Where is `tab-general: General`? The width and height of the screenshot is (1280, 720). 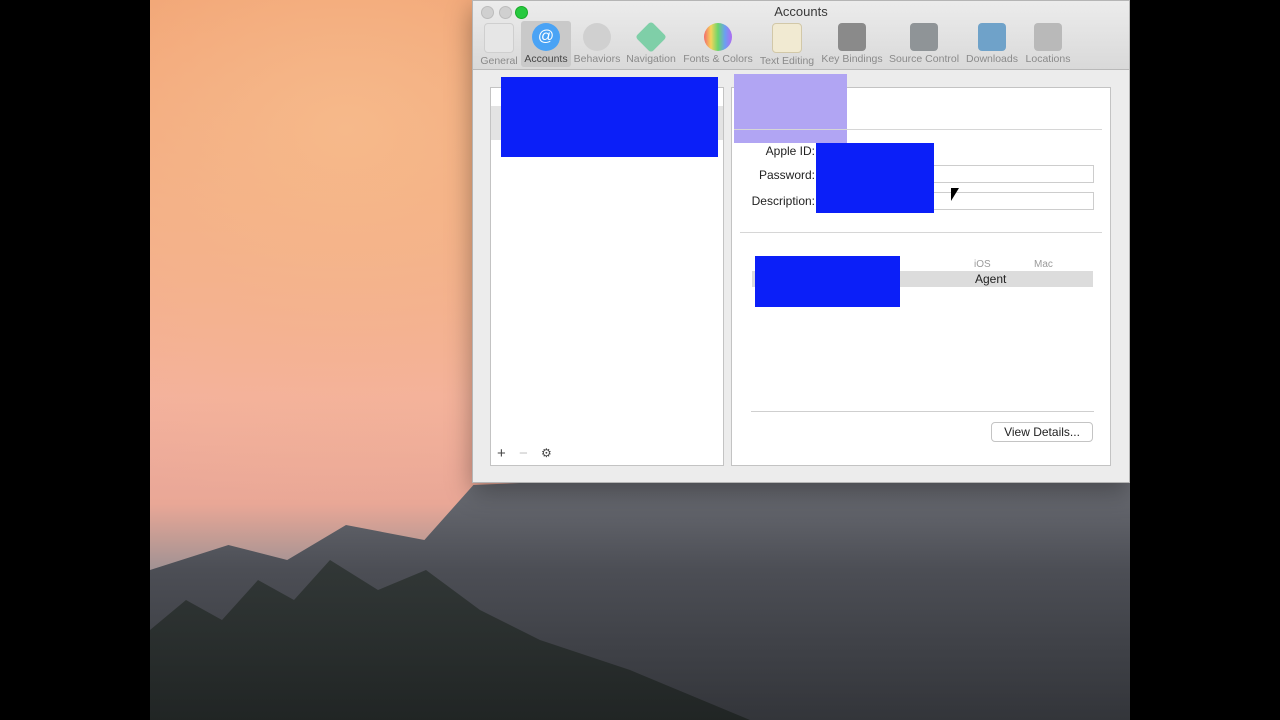
tab-general: General is located at coordinates (499, 44).